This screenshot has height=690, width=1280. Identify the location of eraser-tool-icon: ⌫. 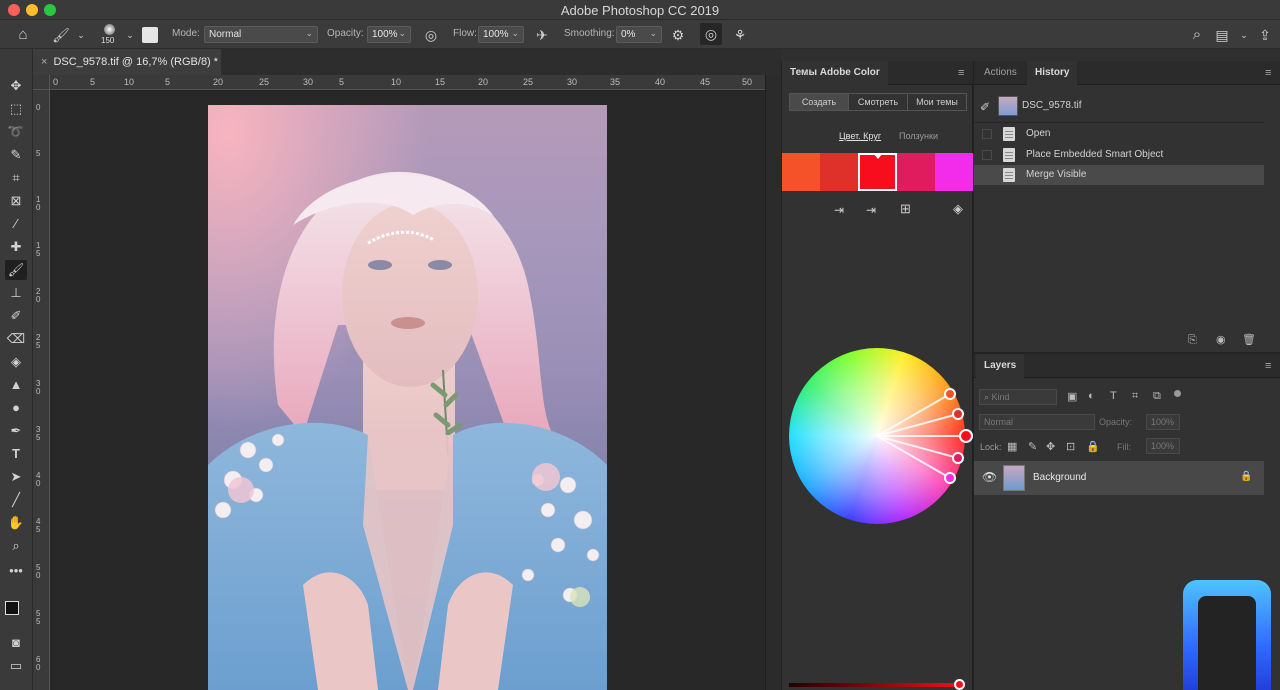
(16, 339).